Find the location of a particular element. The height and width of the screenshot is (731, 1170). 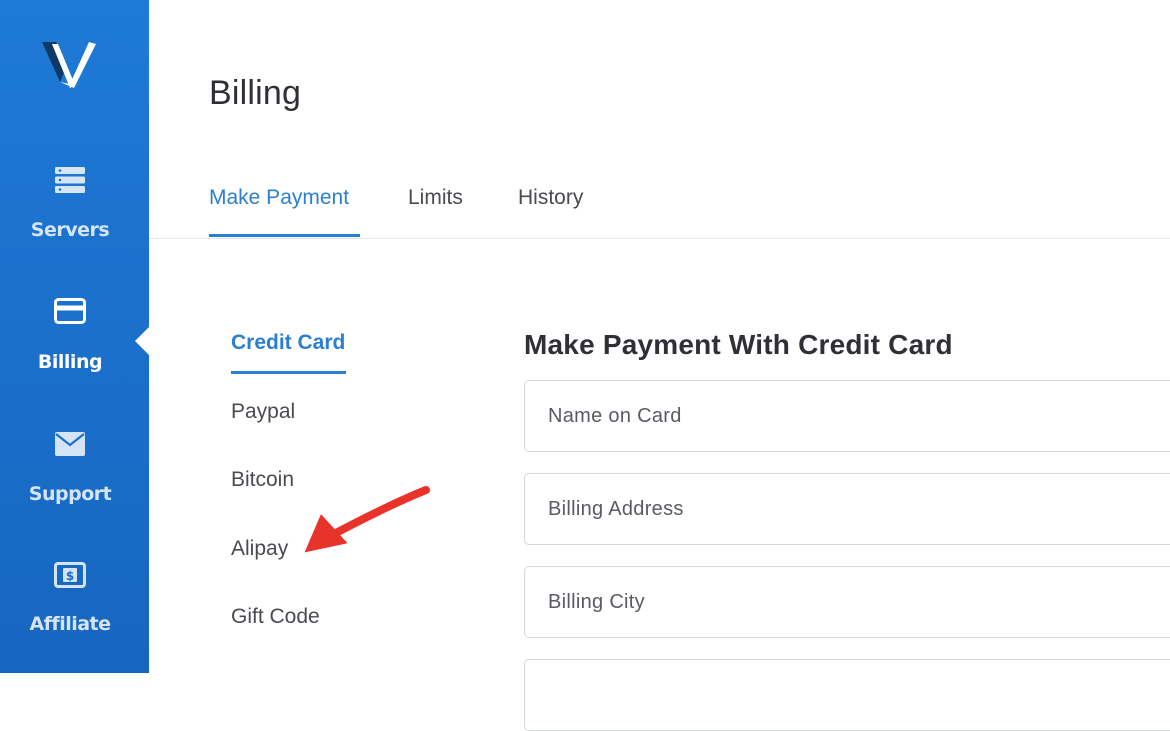

dollar-bill-icon: $ is located at coordinates (70, 575).